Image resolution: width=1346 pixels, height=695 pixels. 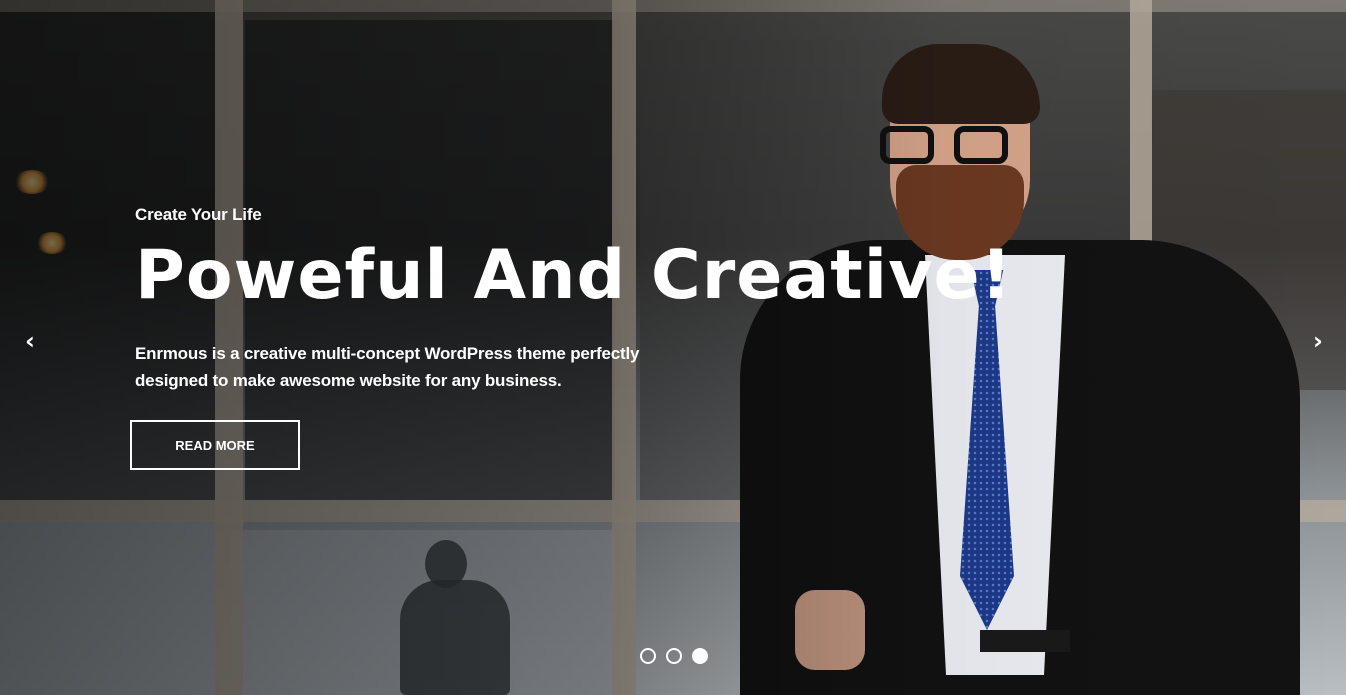 I want to click on slider-pagination, so click(x=674, y=656).